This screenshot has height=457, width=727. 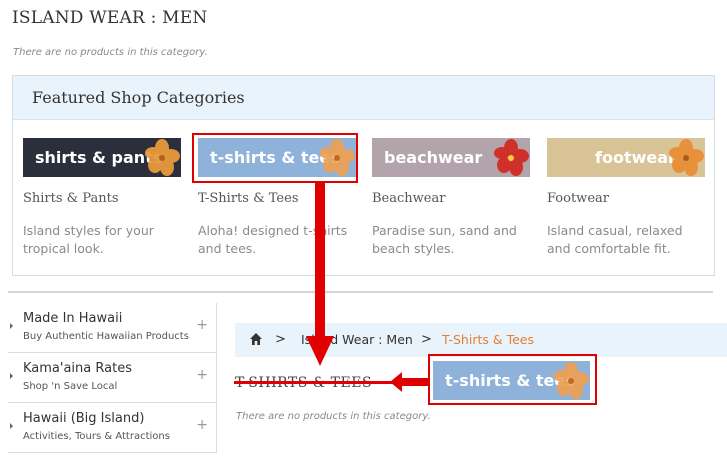 What do you see at coordinates (357, 339) in the screenshot?
I see `breadcrumb-link-island-wear-men: Island Wear : Men` at bounding box center [357, 339].